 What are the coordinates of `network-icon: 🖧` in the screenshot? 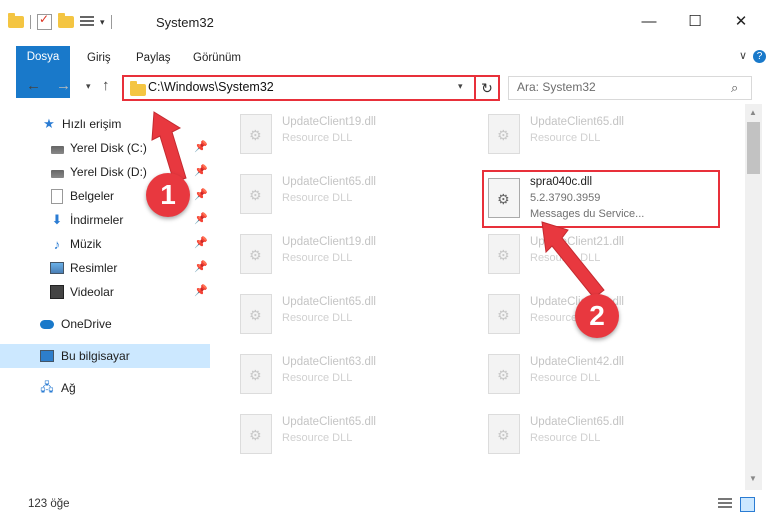 It's located at (47, 386).